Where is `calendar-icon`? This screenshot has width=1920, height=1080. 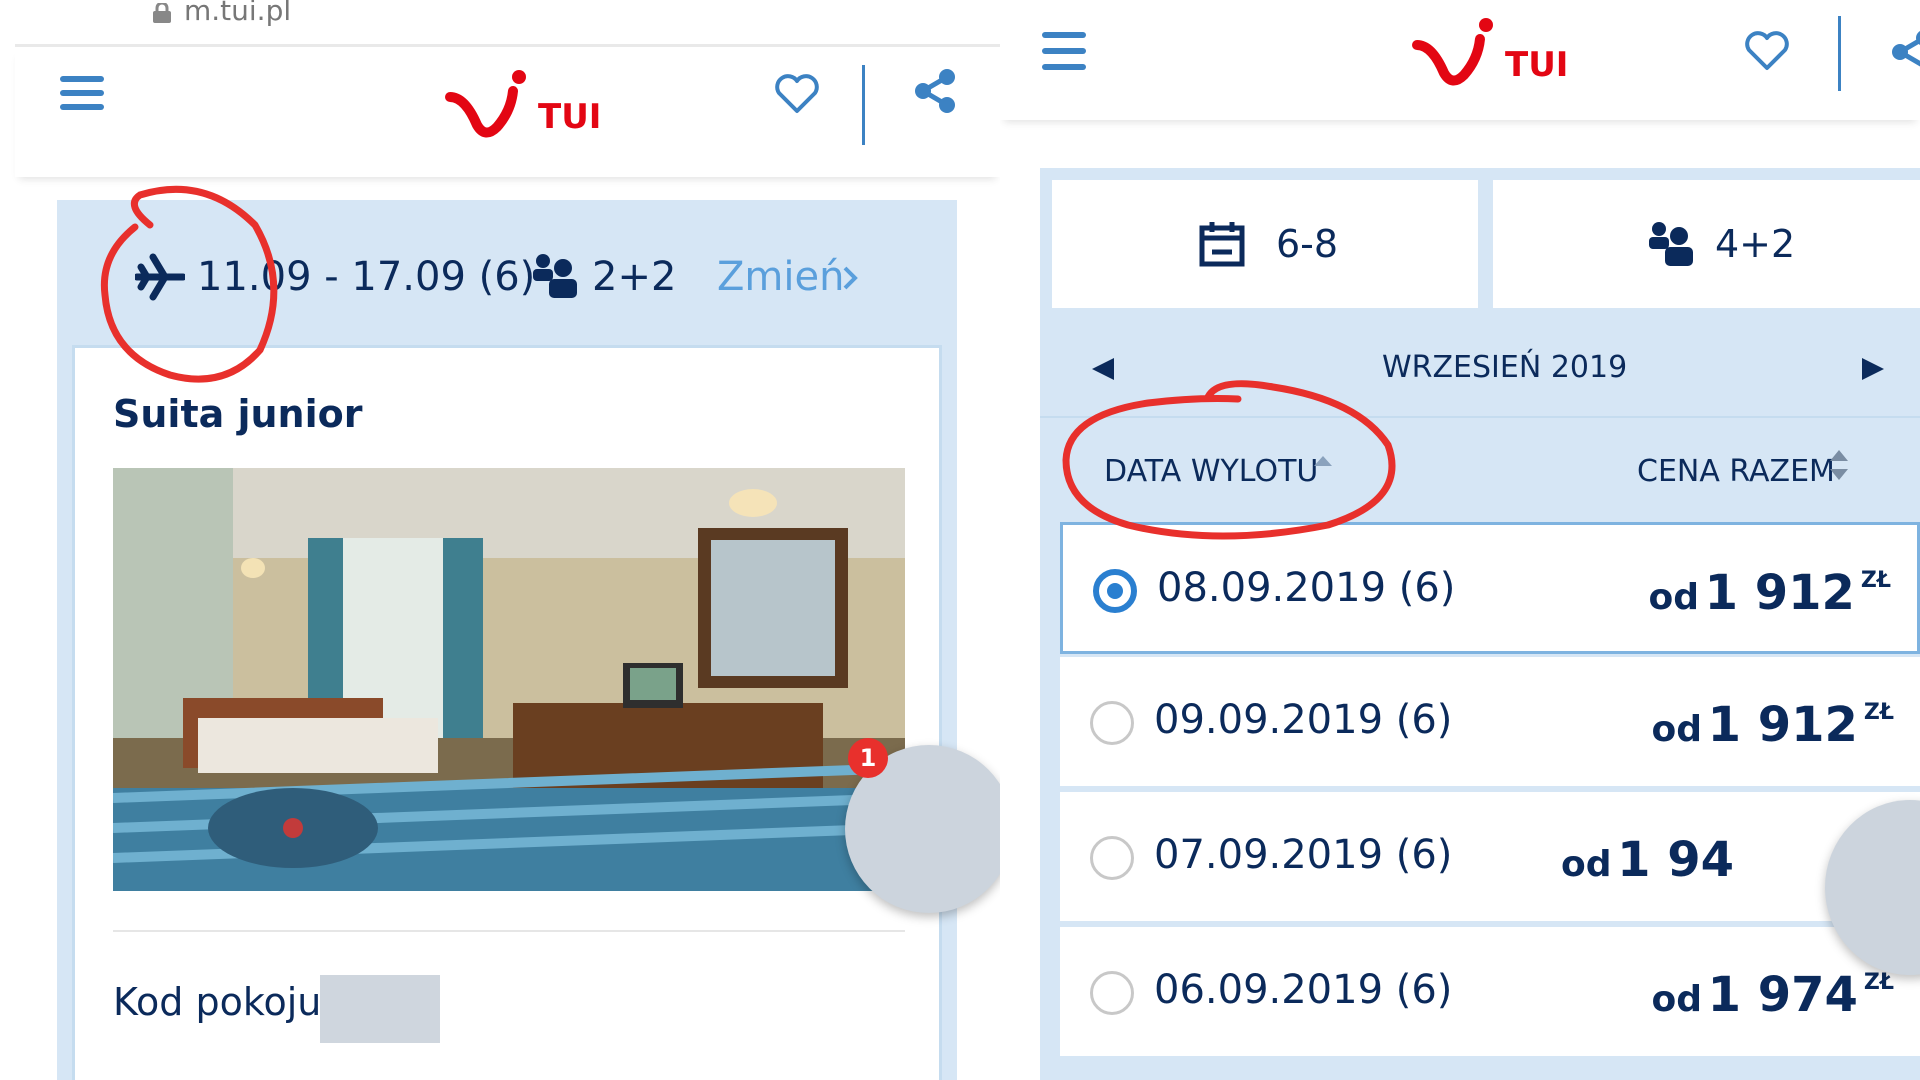 calendar-icon is located at coordinates (1222, 244).